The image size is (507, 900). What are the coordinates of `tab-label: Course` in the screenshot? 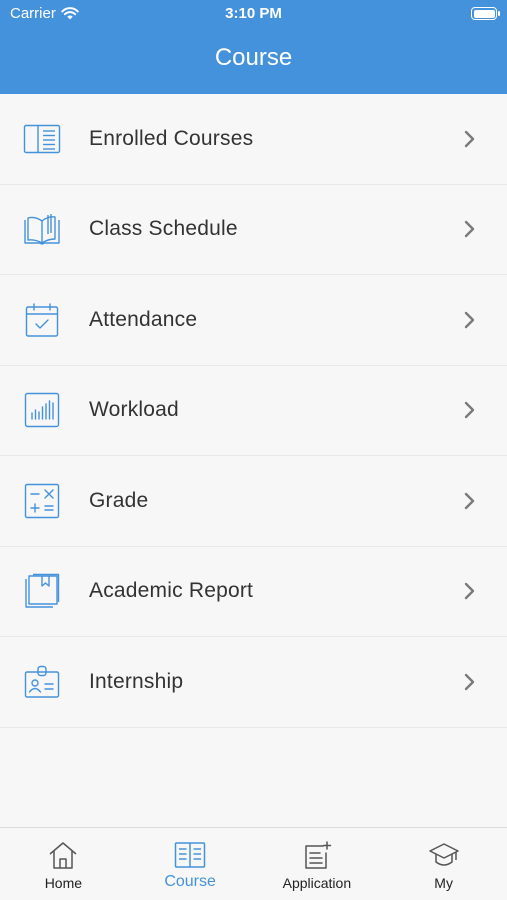 It's located at (190, 881).